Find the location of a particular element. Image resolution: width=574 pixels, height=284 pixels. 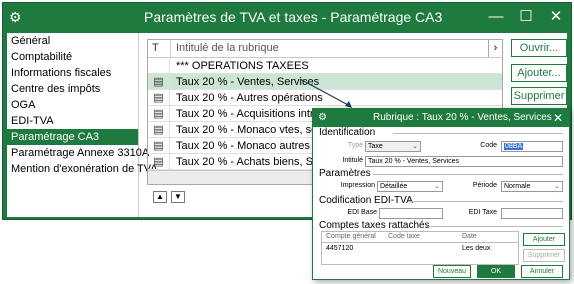

ok-button: OK is located at coordinates (496, 271).